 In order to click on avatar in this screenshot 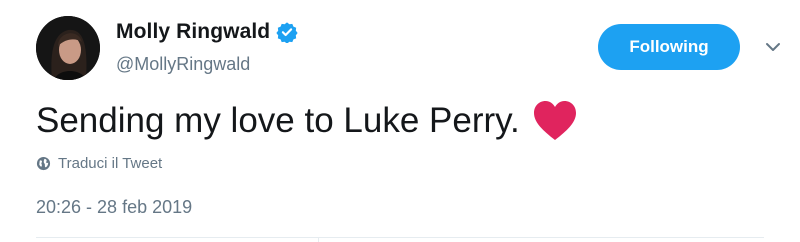, I will do `click(68, 48)`.